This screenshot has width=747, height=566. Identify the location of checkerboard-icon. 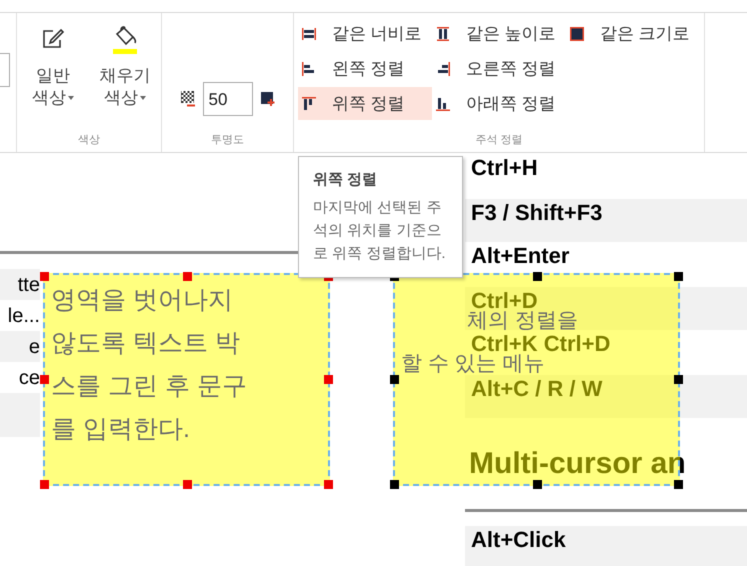
(187, 99).